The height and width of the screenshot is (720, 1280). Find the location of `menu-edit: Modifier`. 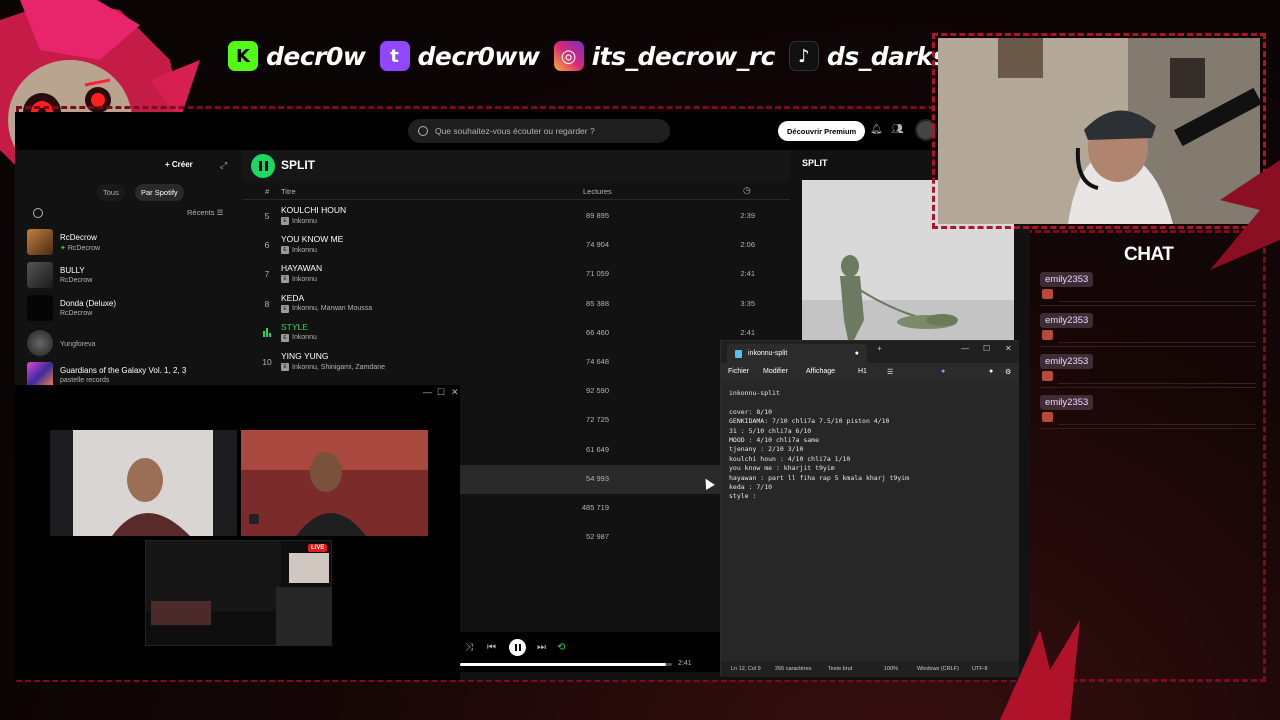

menu-edit: Modifier is located at coordinates (775, 371).